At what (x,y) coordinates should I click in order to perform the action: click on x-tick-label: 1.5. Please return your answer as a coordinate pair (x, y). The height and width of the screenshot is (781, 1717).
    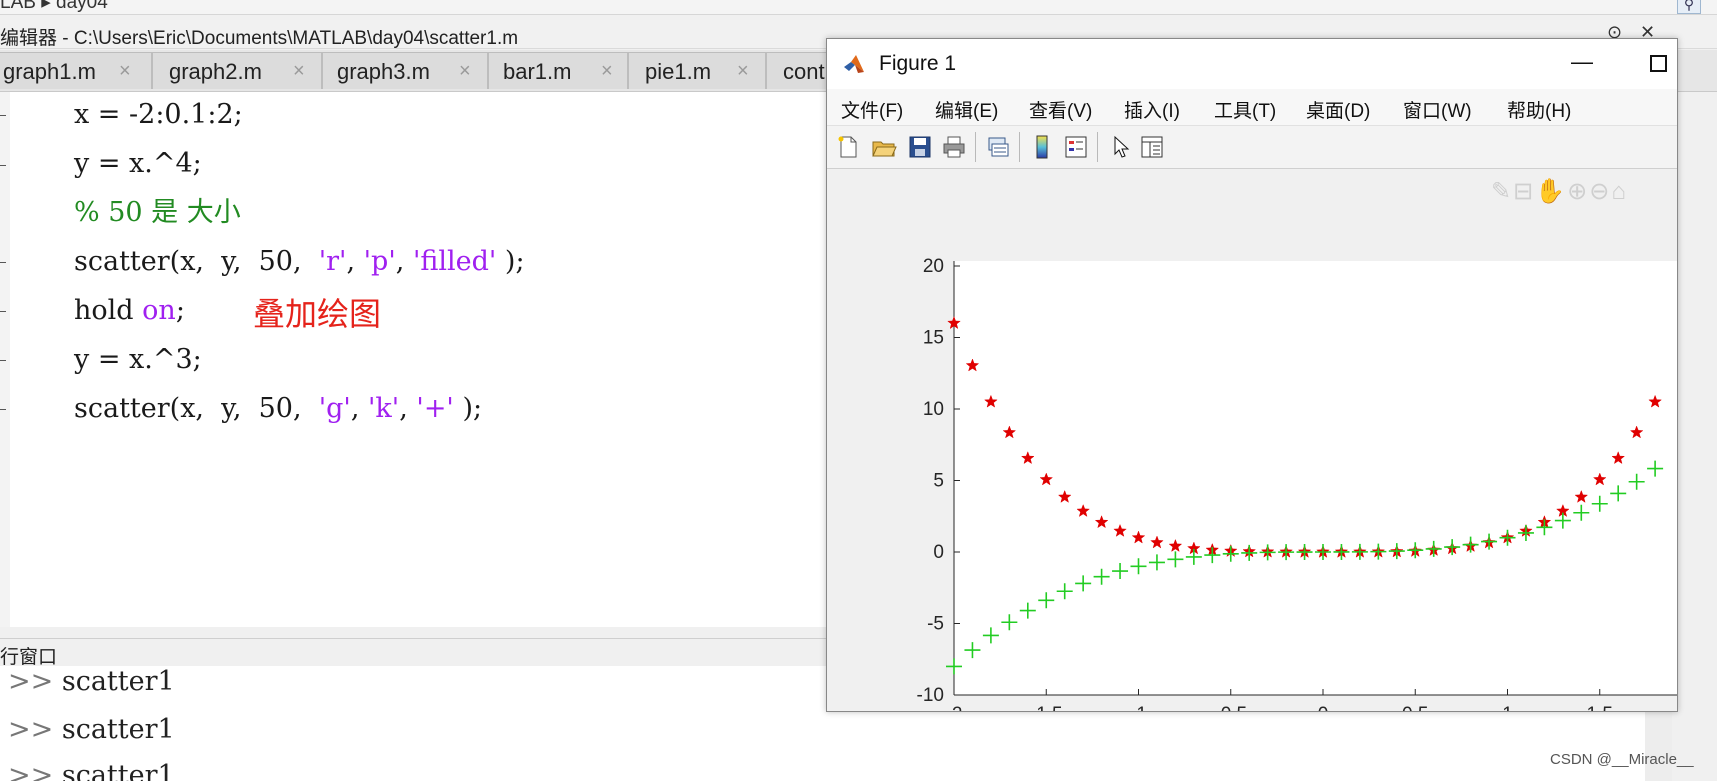
    Looking at the image, I should click on (1600, 707).